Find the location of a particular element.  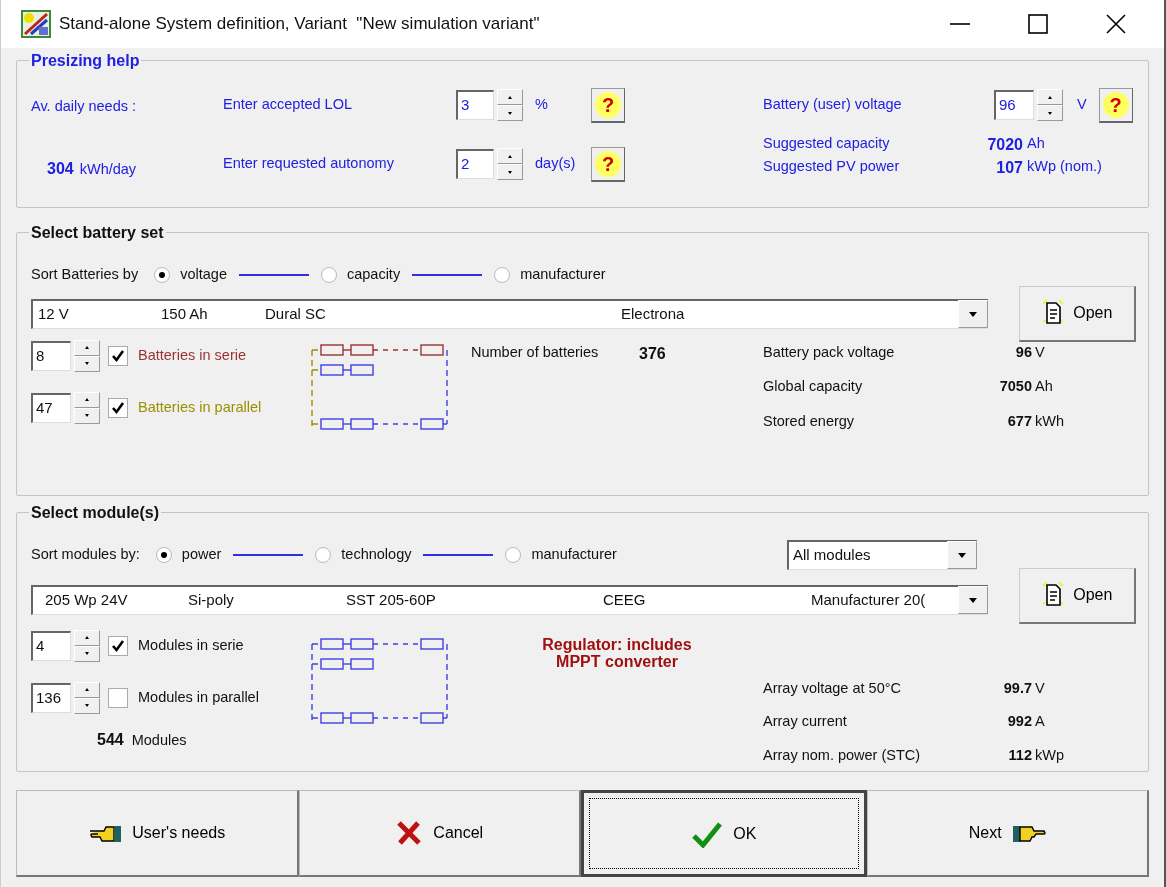

result-value: 677 is located at coordinates (1019, 421).